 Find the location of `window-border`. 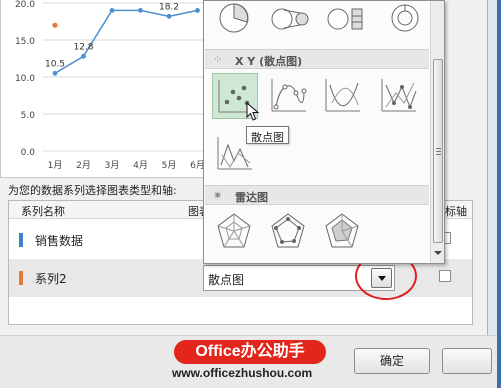

window-border is located at coordinates (499, 194).